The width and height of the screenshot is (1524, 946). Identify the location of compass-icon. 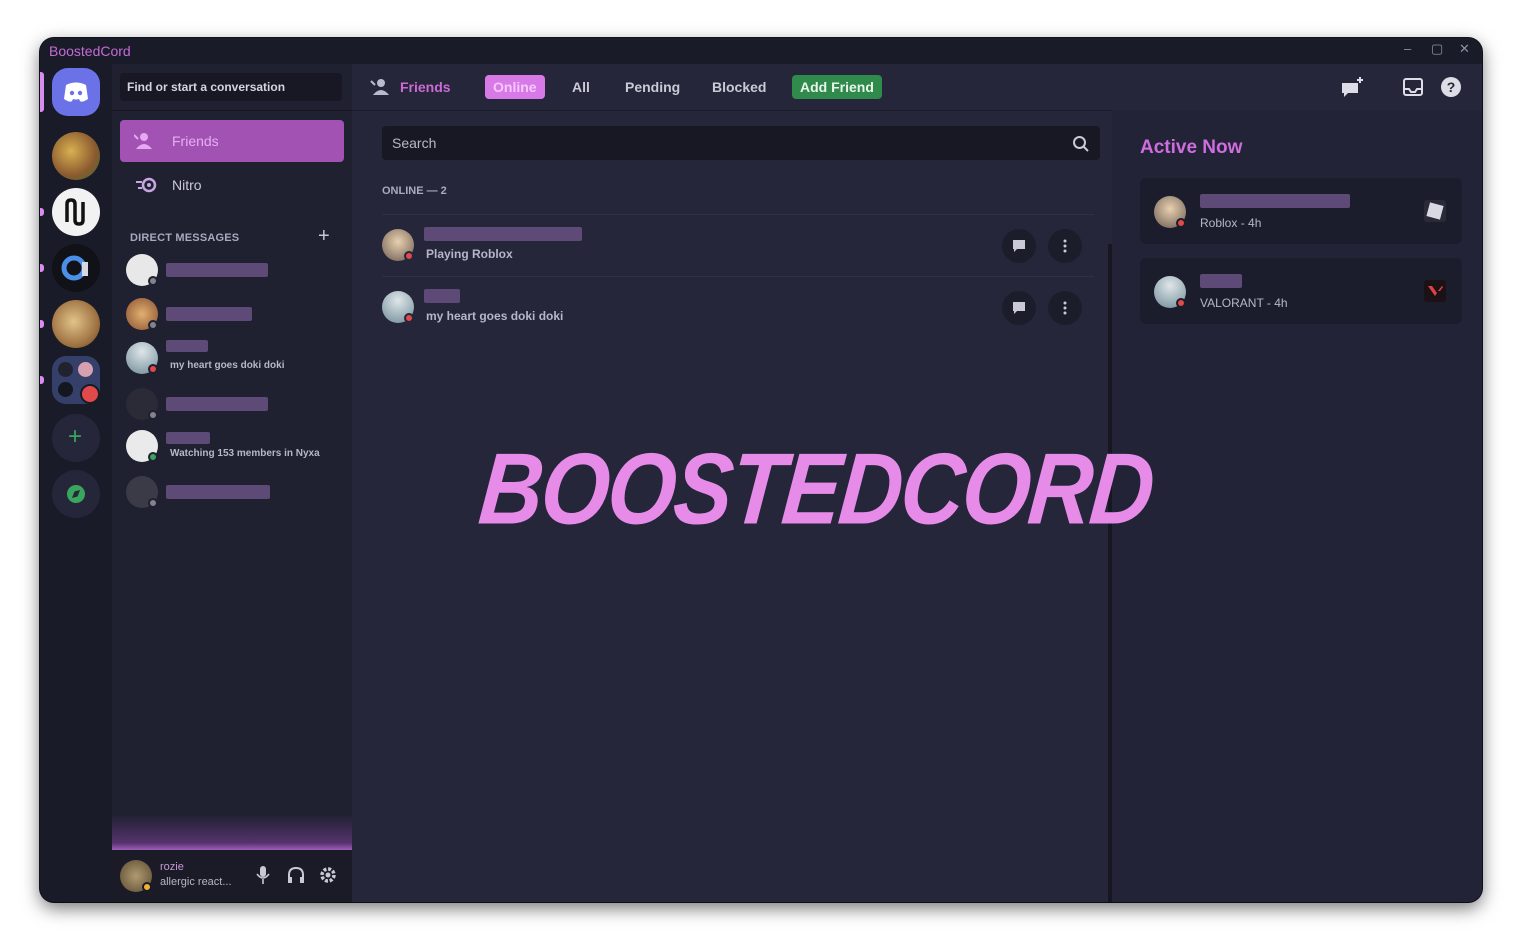
(76, 494).